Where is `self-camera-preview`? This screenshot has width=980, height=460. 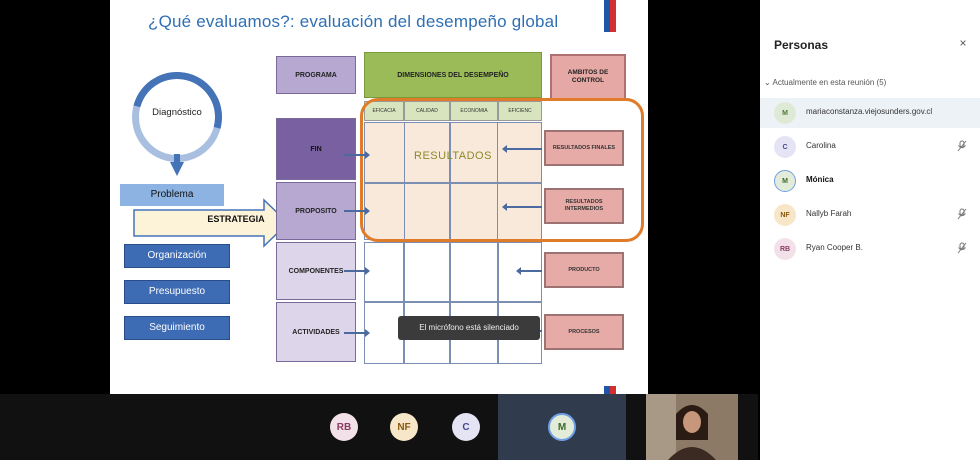
self-camera-preview is located at coordinates (692, 427).